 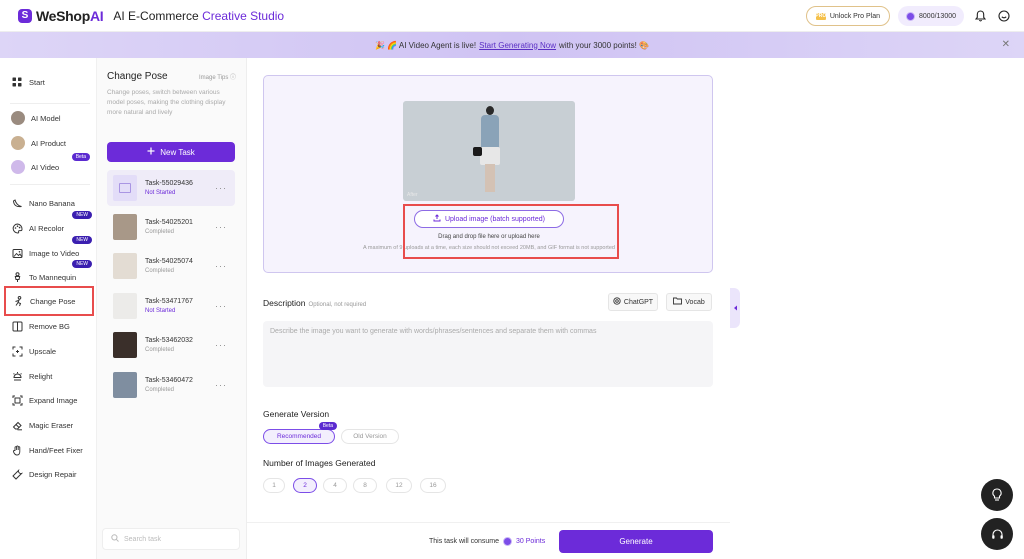 I want to click on sidebar-item-to-mannequin: To Mannequin NEW, so click(x=51, y=274).